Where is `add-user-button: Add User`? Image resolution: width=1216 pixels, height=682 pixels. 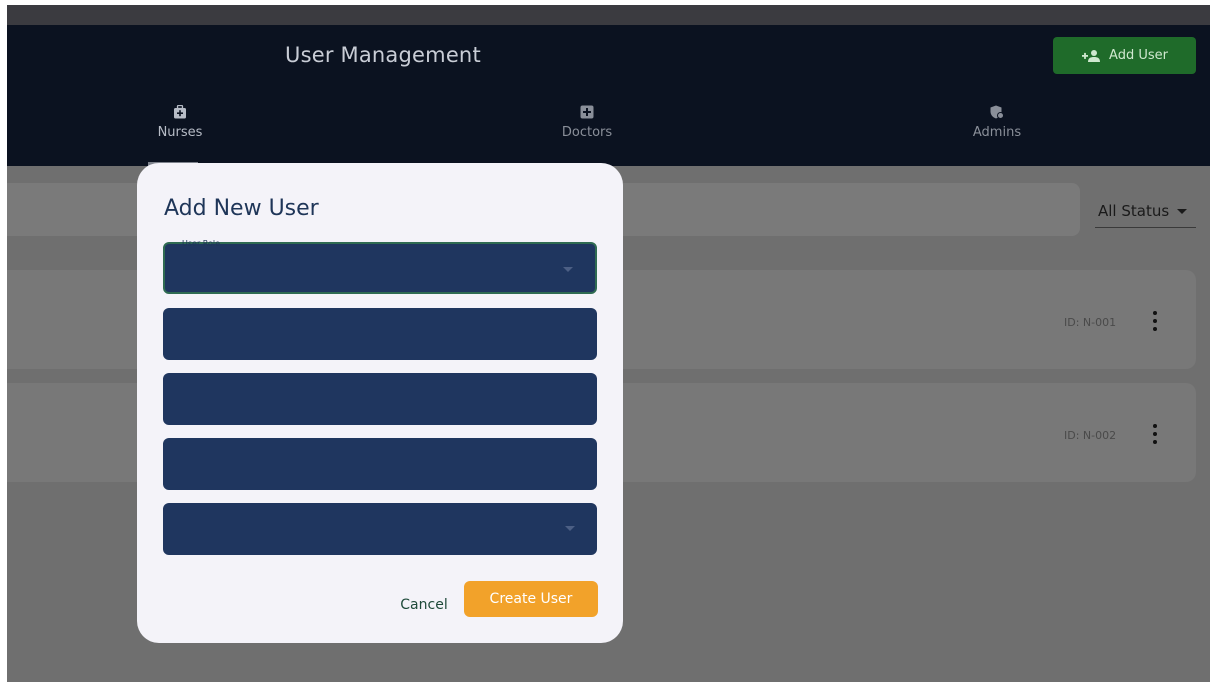
add-user-button: Add User is located at coordinates (1124, 55).